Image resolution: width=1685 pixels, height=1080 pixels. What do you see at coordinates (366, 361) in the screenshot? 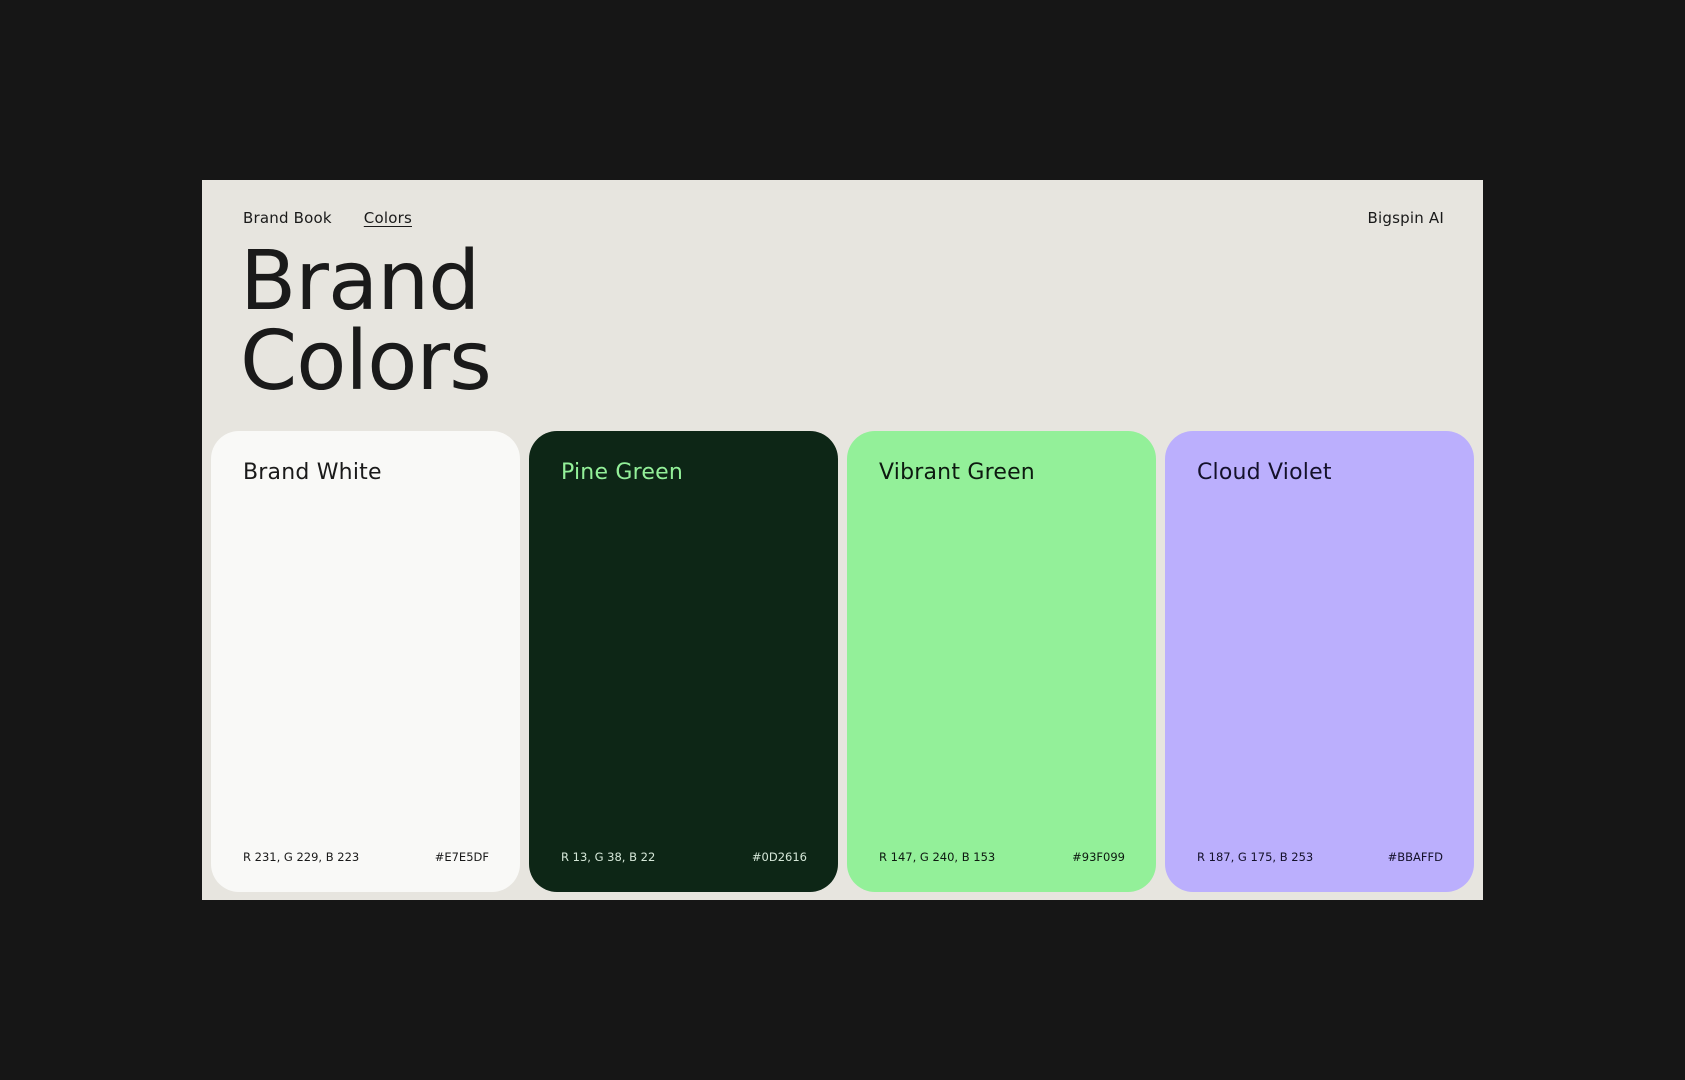
I see `page-title-line-2: Colors` at bounding box center [366, 361].